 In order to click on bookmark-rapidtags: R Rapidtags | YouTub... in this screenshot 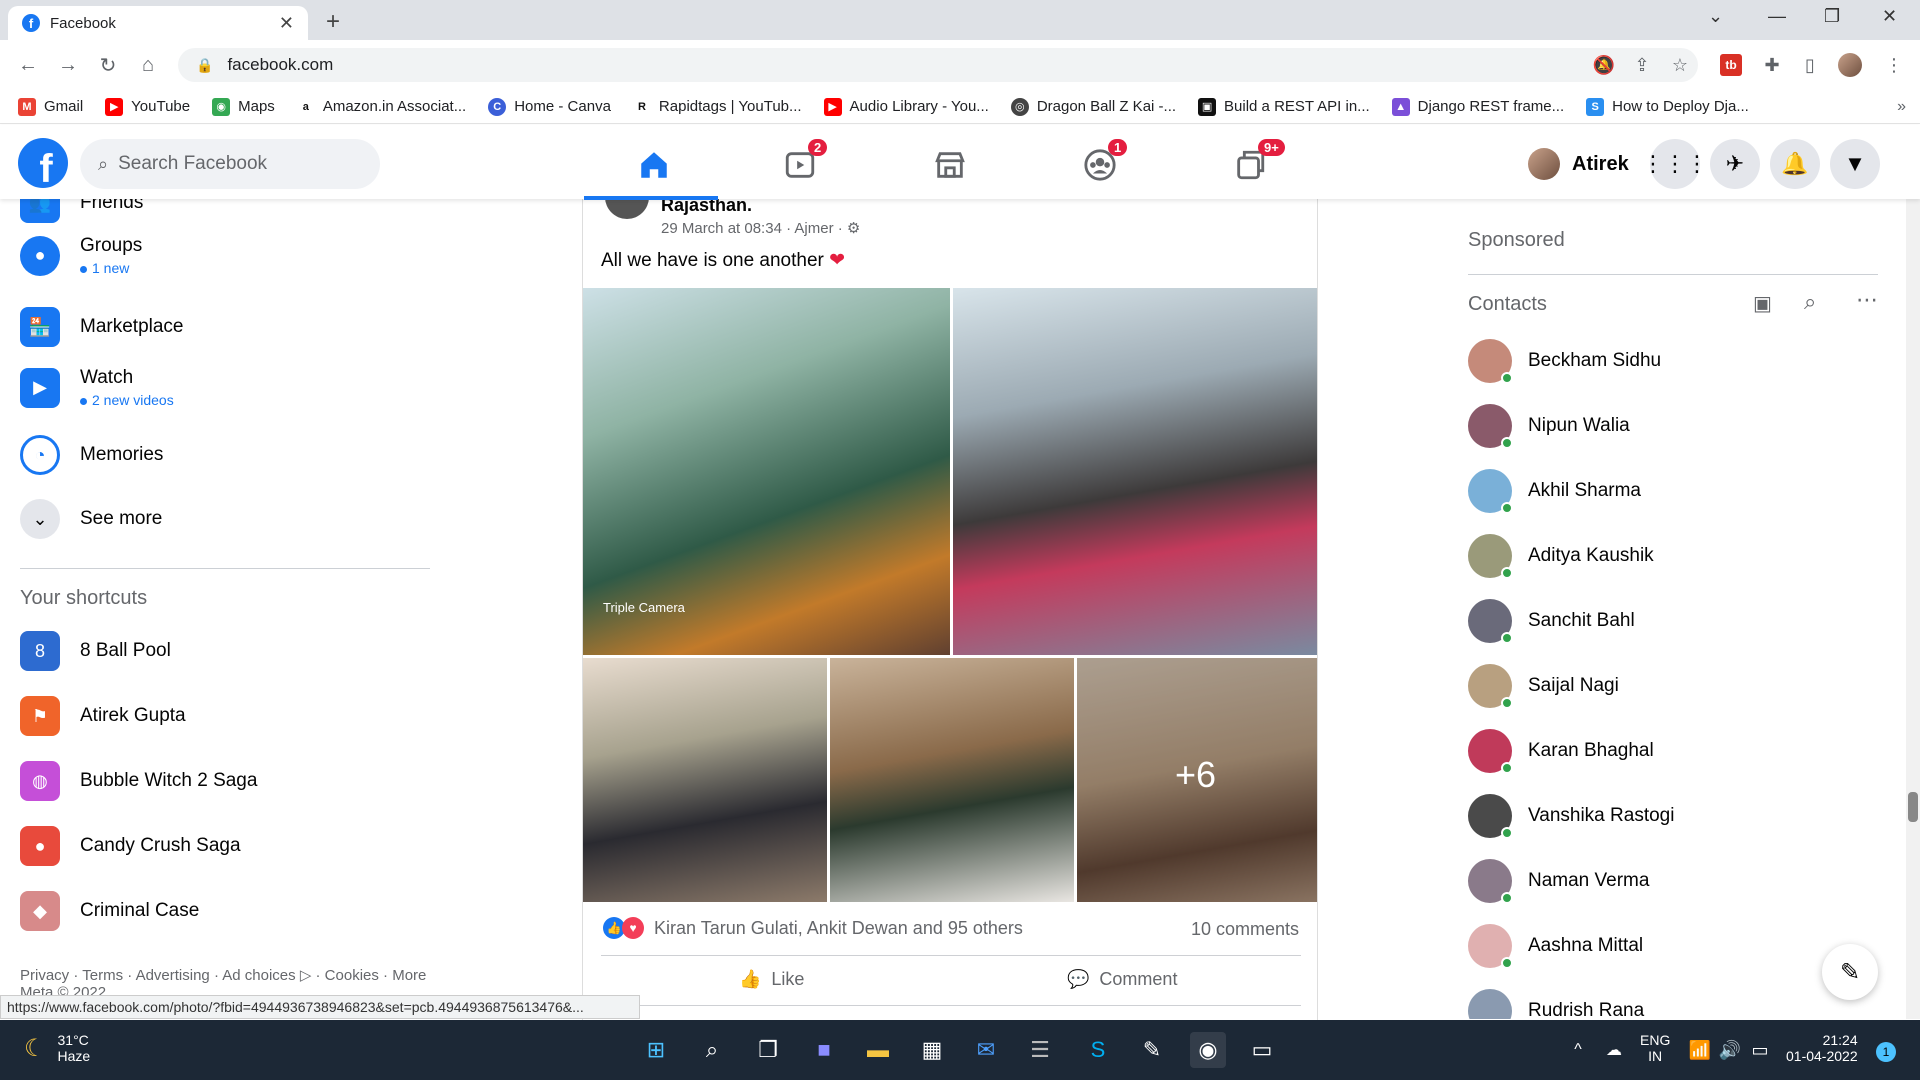, I will do `click(717, 106)`.